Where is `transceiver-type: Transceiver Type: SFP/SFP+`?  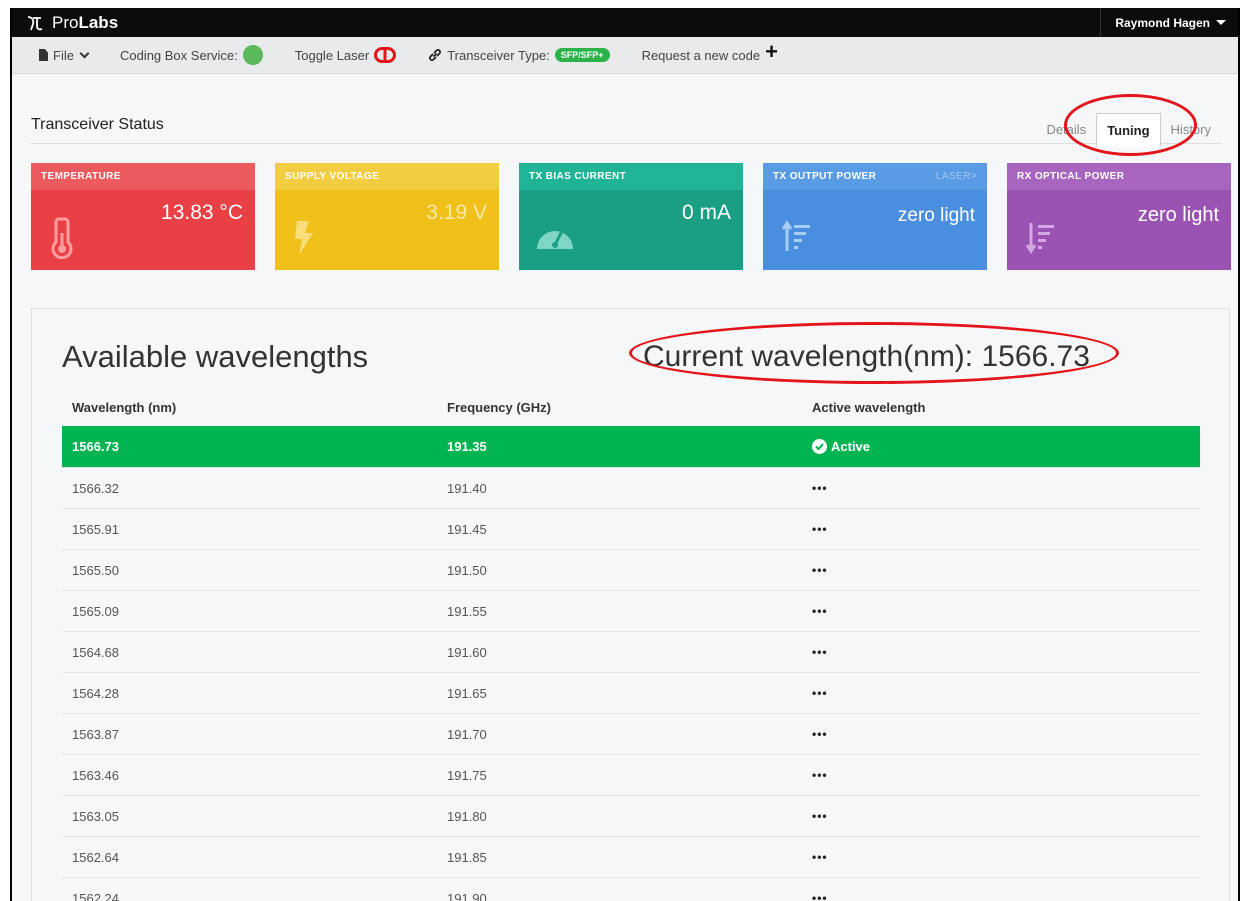
transceiver-type: Transceiver Type: SFP/SFP+ is located at coordinates (519, 55).